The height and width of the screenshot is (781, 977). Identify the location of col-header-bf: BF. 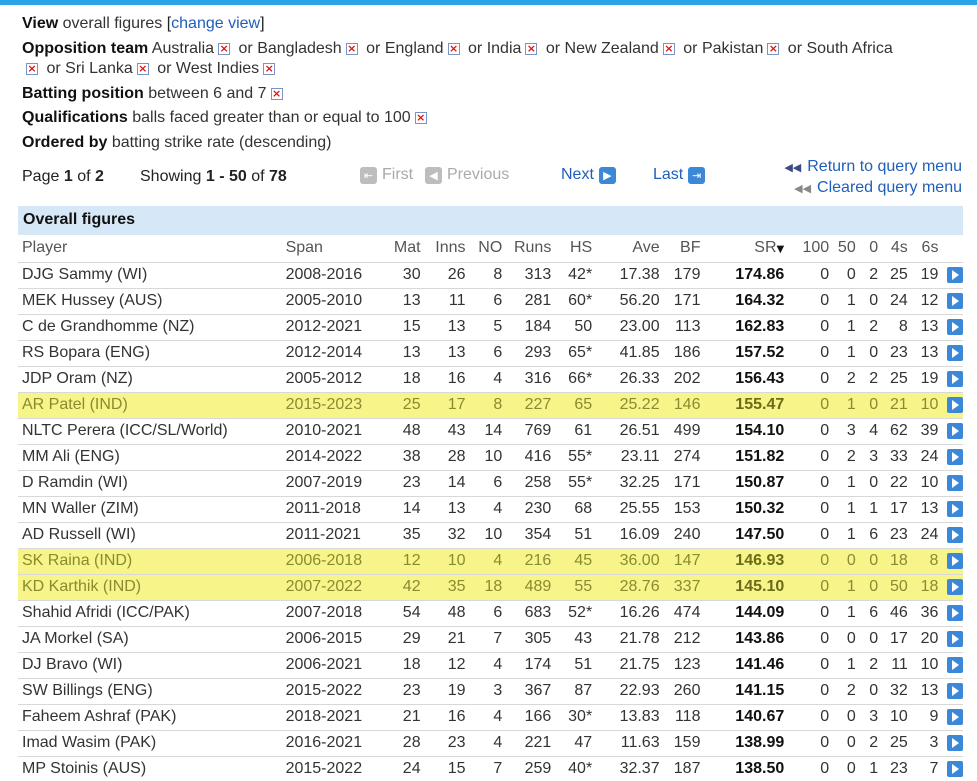
(684, 248).